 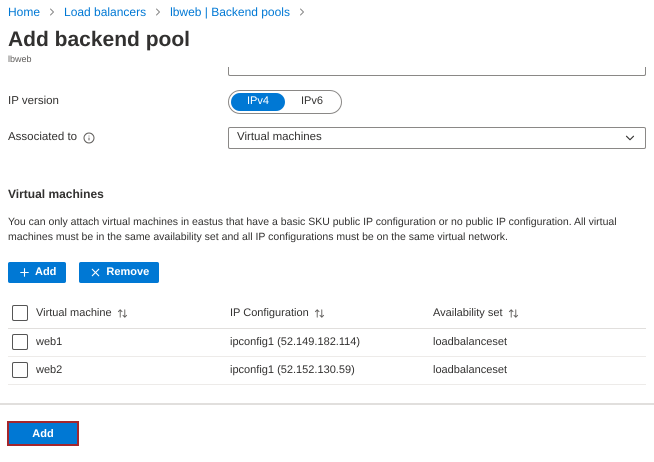 What do you see at coordinates (24, 12) in the screenshot?
I see `breadcrumb-link: Home` at bounding box center [24, 12].